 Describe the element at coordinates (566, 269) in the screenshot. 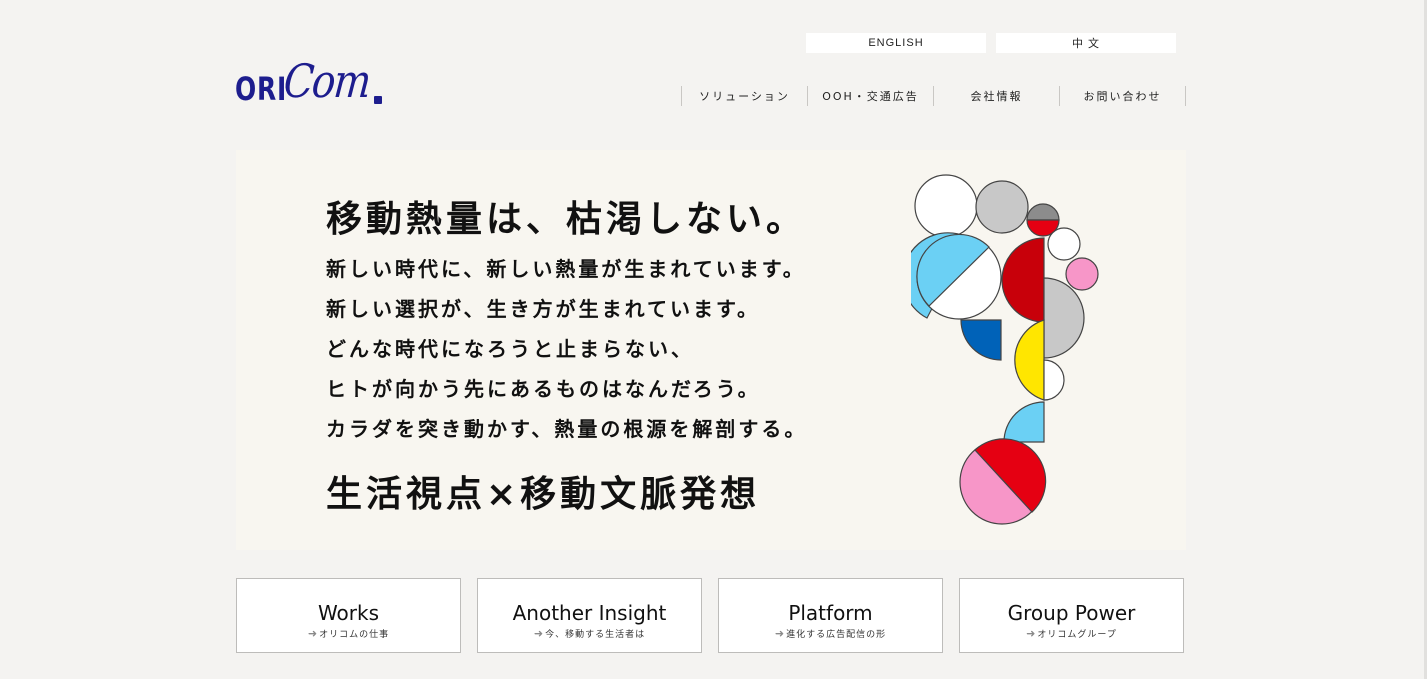

I see `hero-line: 新しい時代に、新しい熱量が生まれています。` at that location.